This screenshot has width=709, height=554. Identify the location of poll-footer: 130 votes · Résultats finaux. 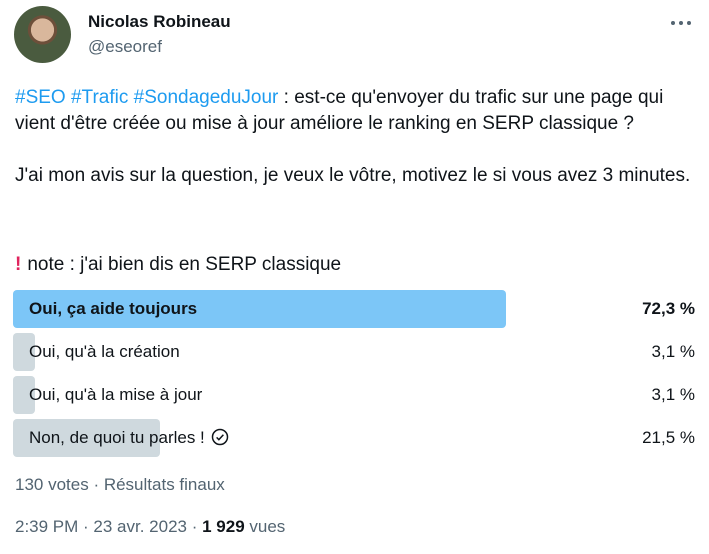
(120, 484).